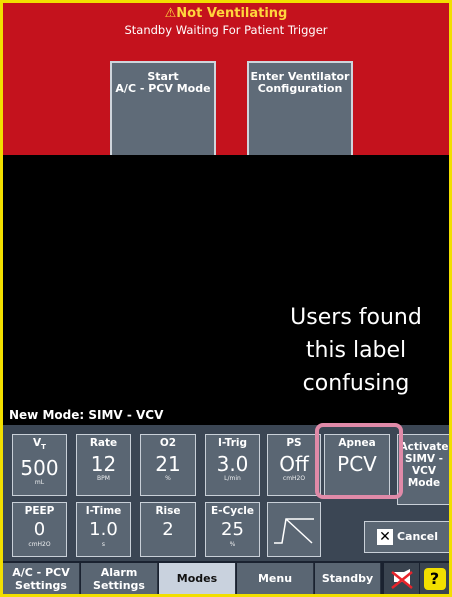  What do you see at coordinates (41, 585) in the screenshot?
I see `tab-ac-pcv-line2: Settings` at bounding box center [41, 585].